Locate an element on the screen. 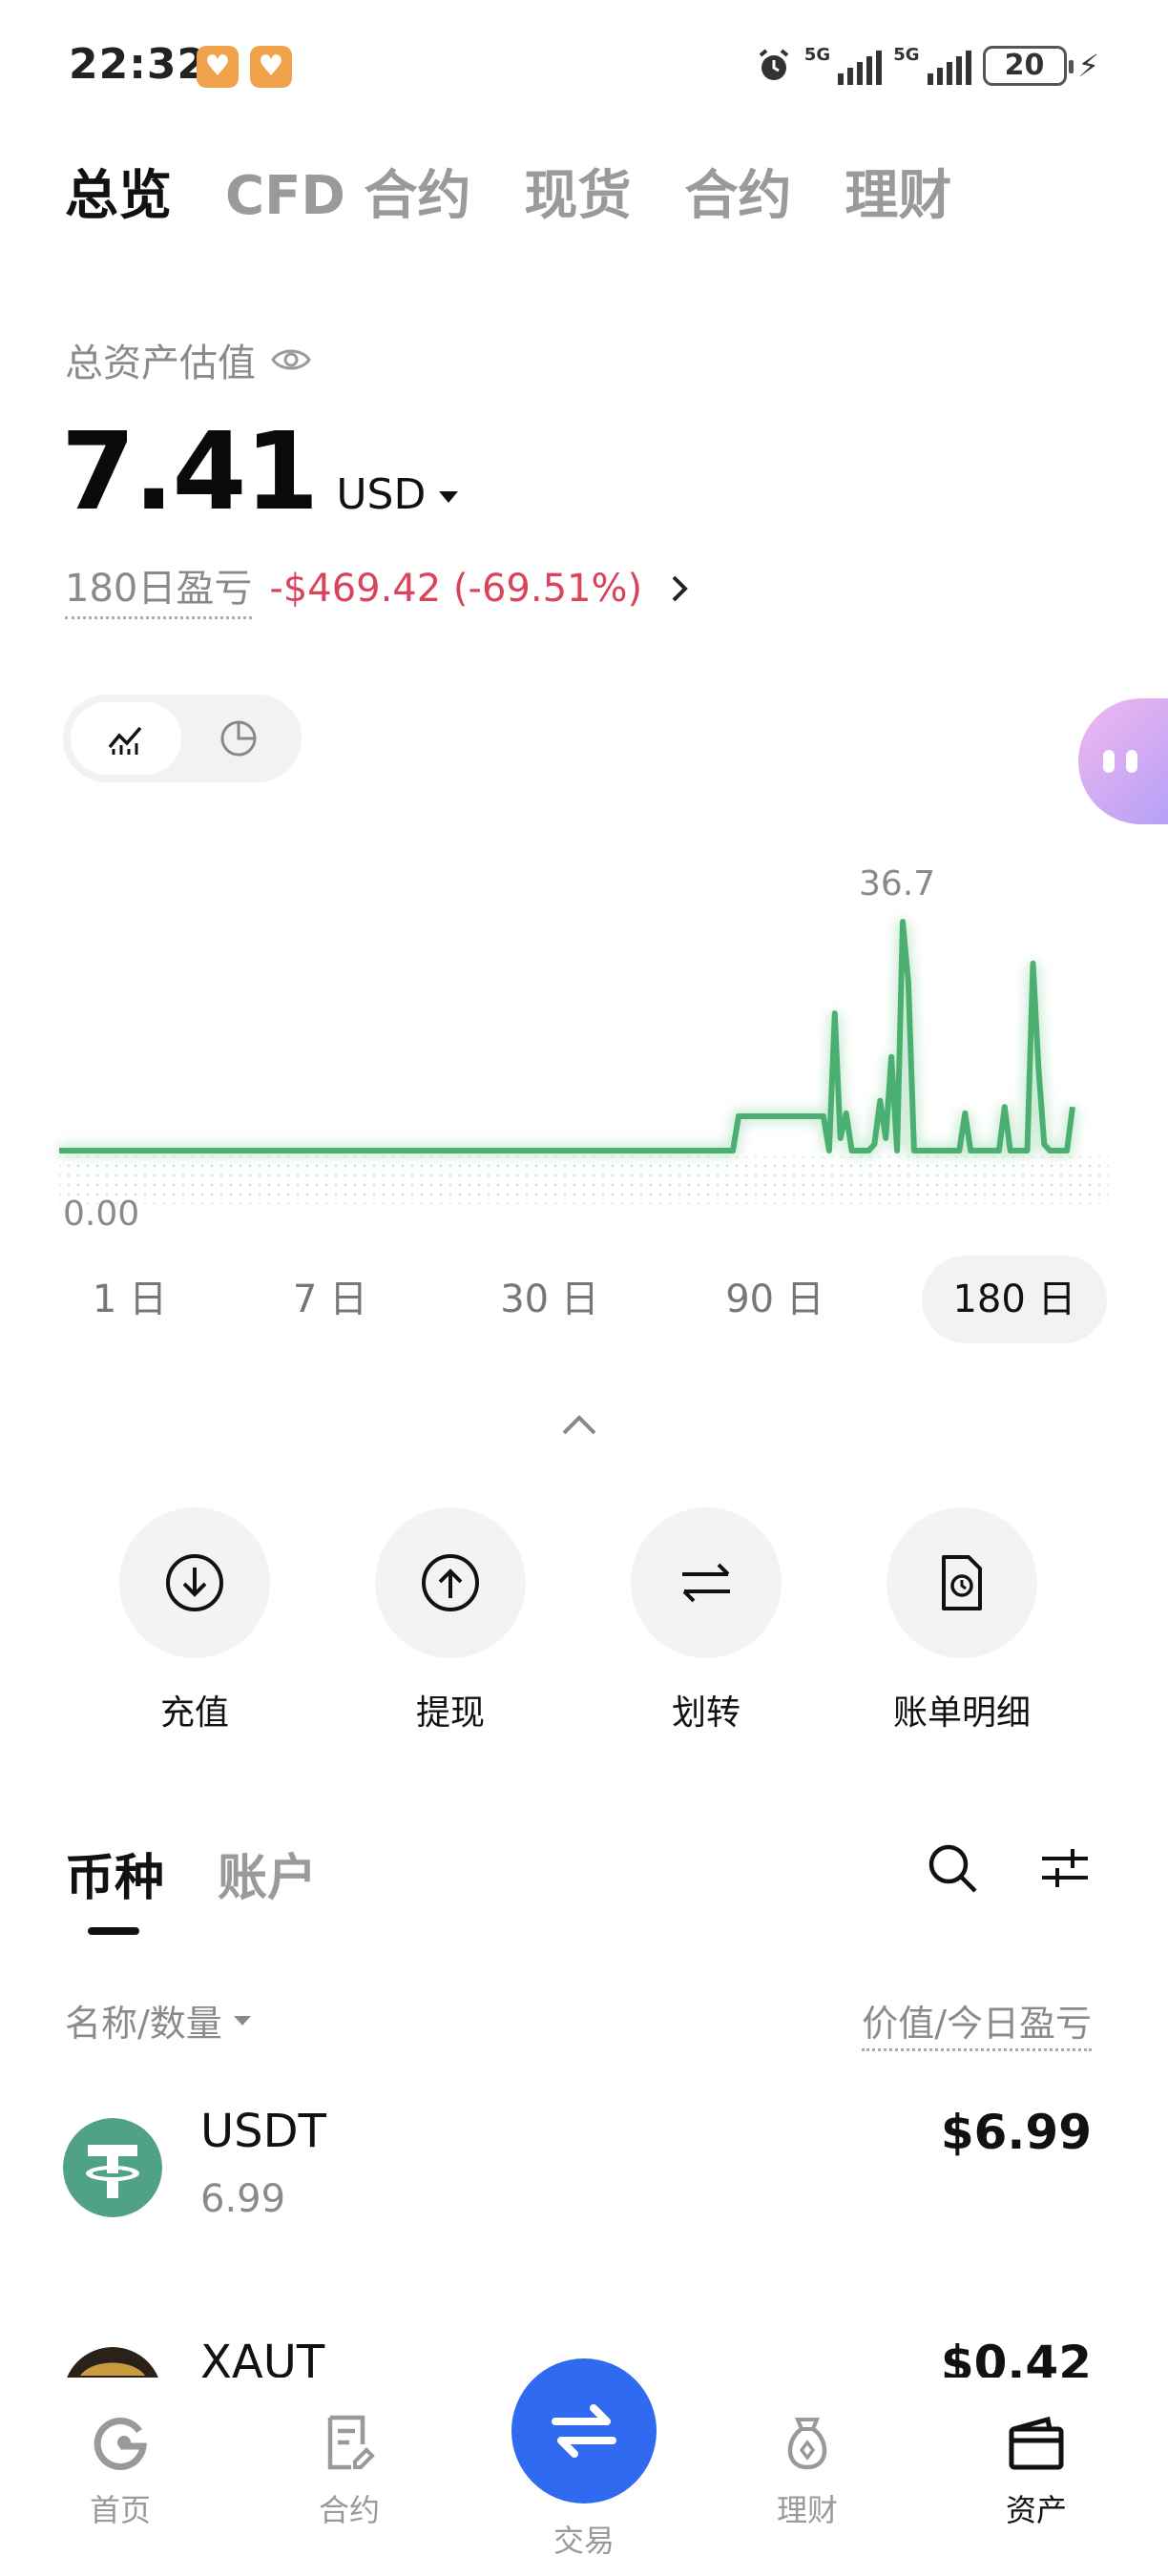  wallet-icon is located at coordinates (1036, 2443).